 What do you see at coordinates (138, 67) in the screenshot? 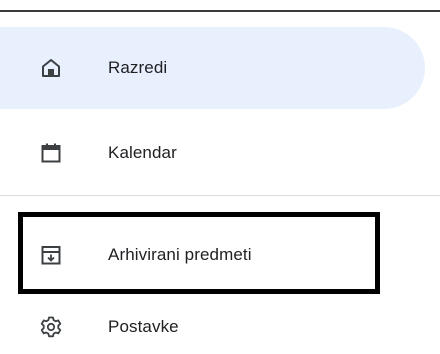
I see `sidebar-item-label: Razredi` at bounding box center [138, 67].